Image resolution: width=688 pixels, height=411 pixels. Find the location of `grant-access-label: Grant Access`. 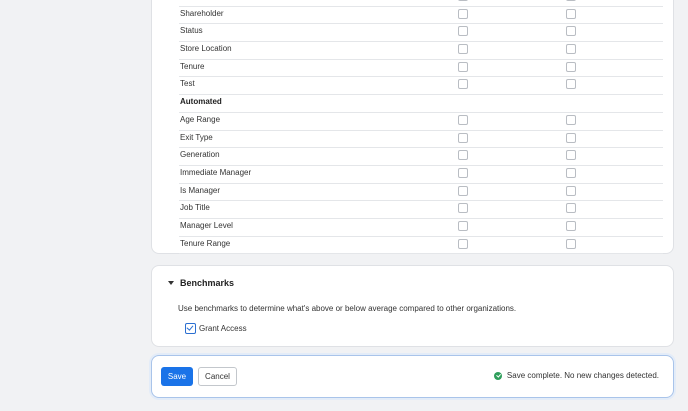

grant-access-label: Grant Access is located at coordinates (223, 328).